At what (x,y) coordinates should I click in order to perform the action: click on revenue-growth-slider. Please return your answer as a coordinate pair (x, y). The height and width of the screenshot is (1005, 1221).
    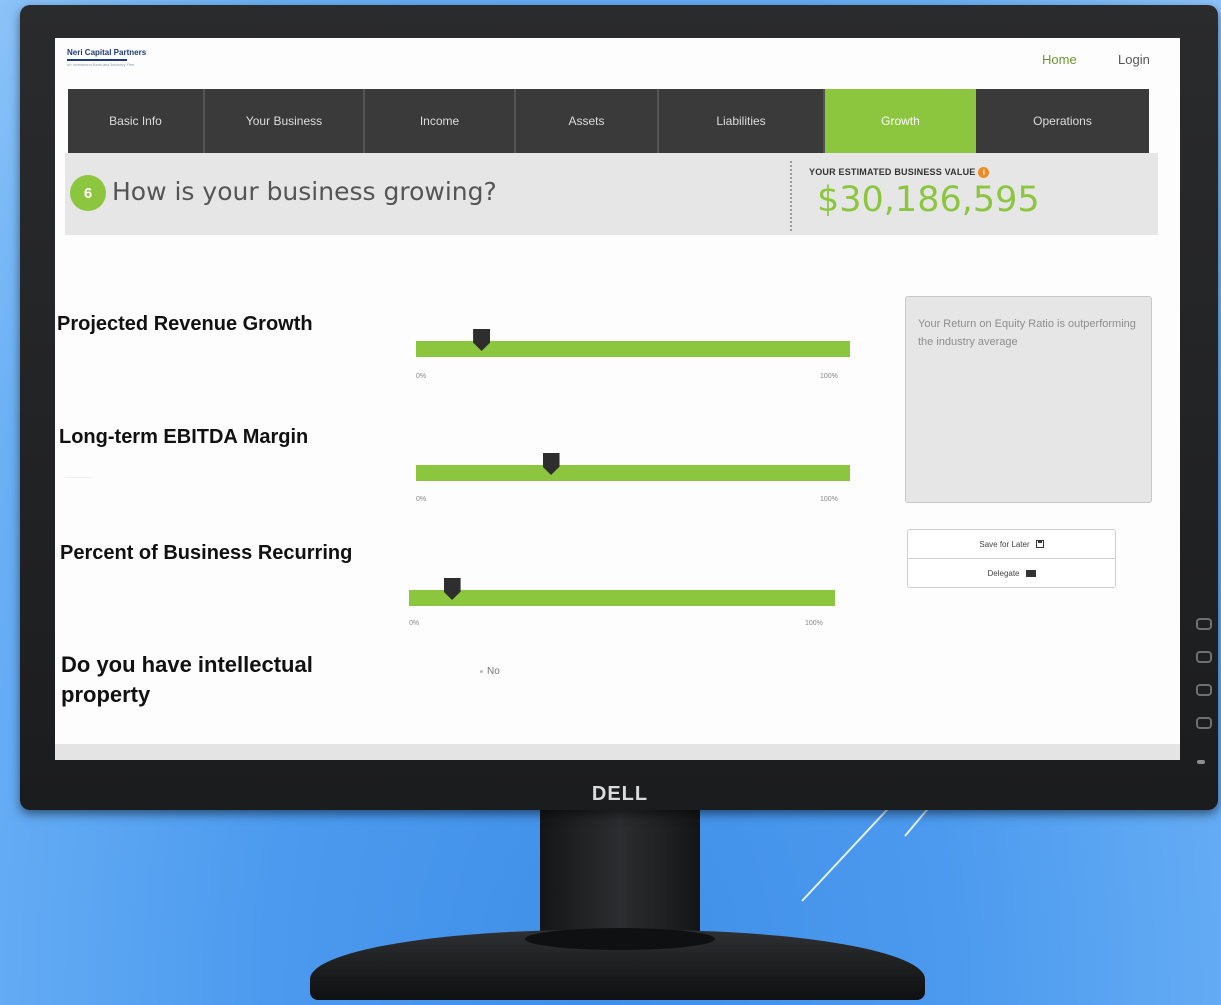
    Looking at the image, I should click on (633, 343).